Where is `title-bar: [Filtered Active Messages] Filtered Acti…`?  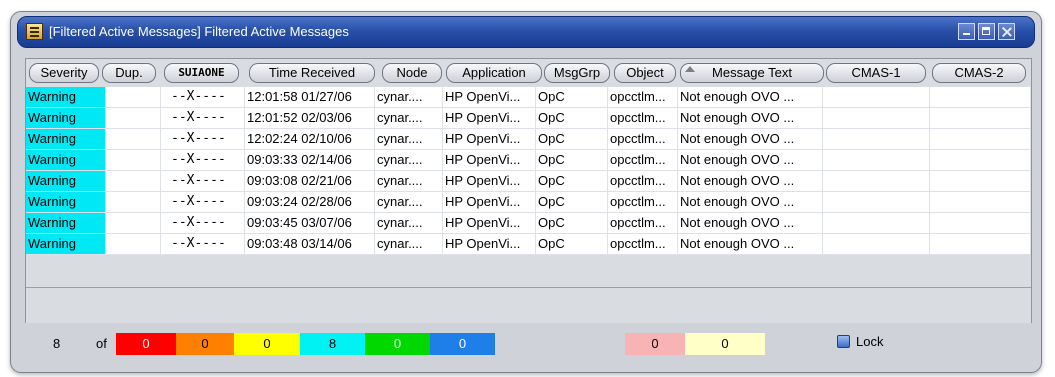
title-bar: [Filtered Active Messages] Filtered Acti… is located at coordinates (526, 32).